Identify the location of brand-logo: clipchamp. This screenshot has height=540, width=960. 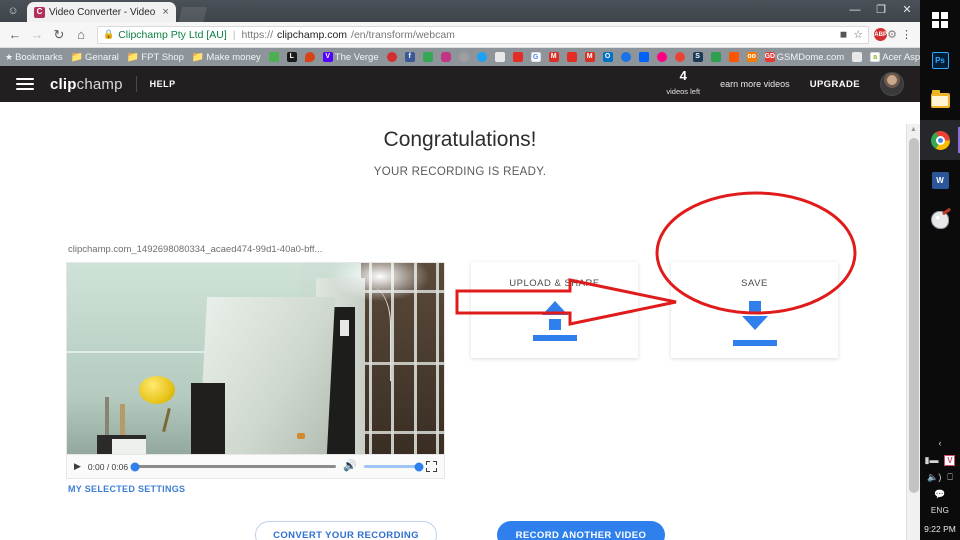
(86, 84).